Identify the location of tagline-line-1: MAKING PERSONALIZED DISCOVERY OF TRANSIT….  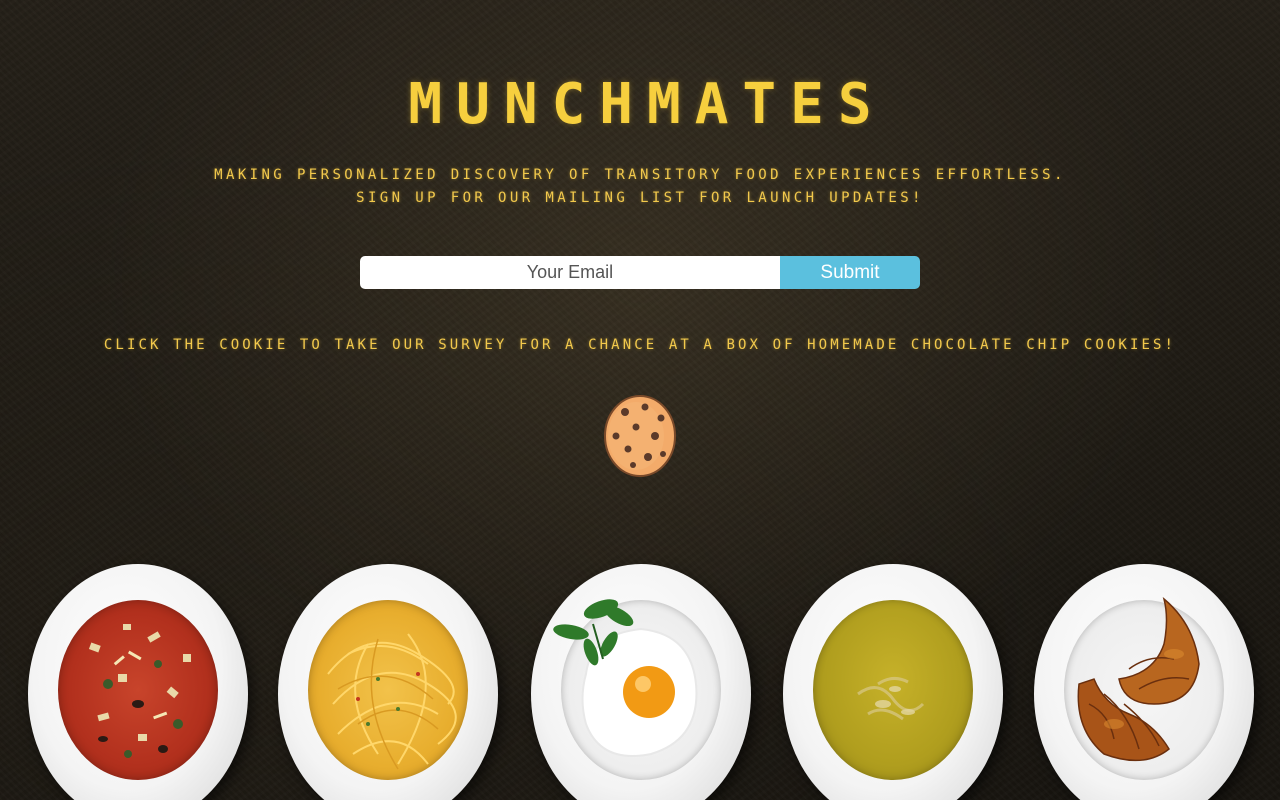
(640, 175).